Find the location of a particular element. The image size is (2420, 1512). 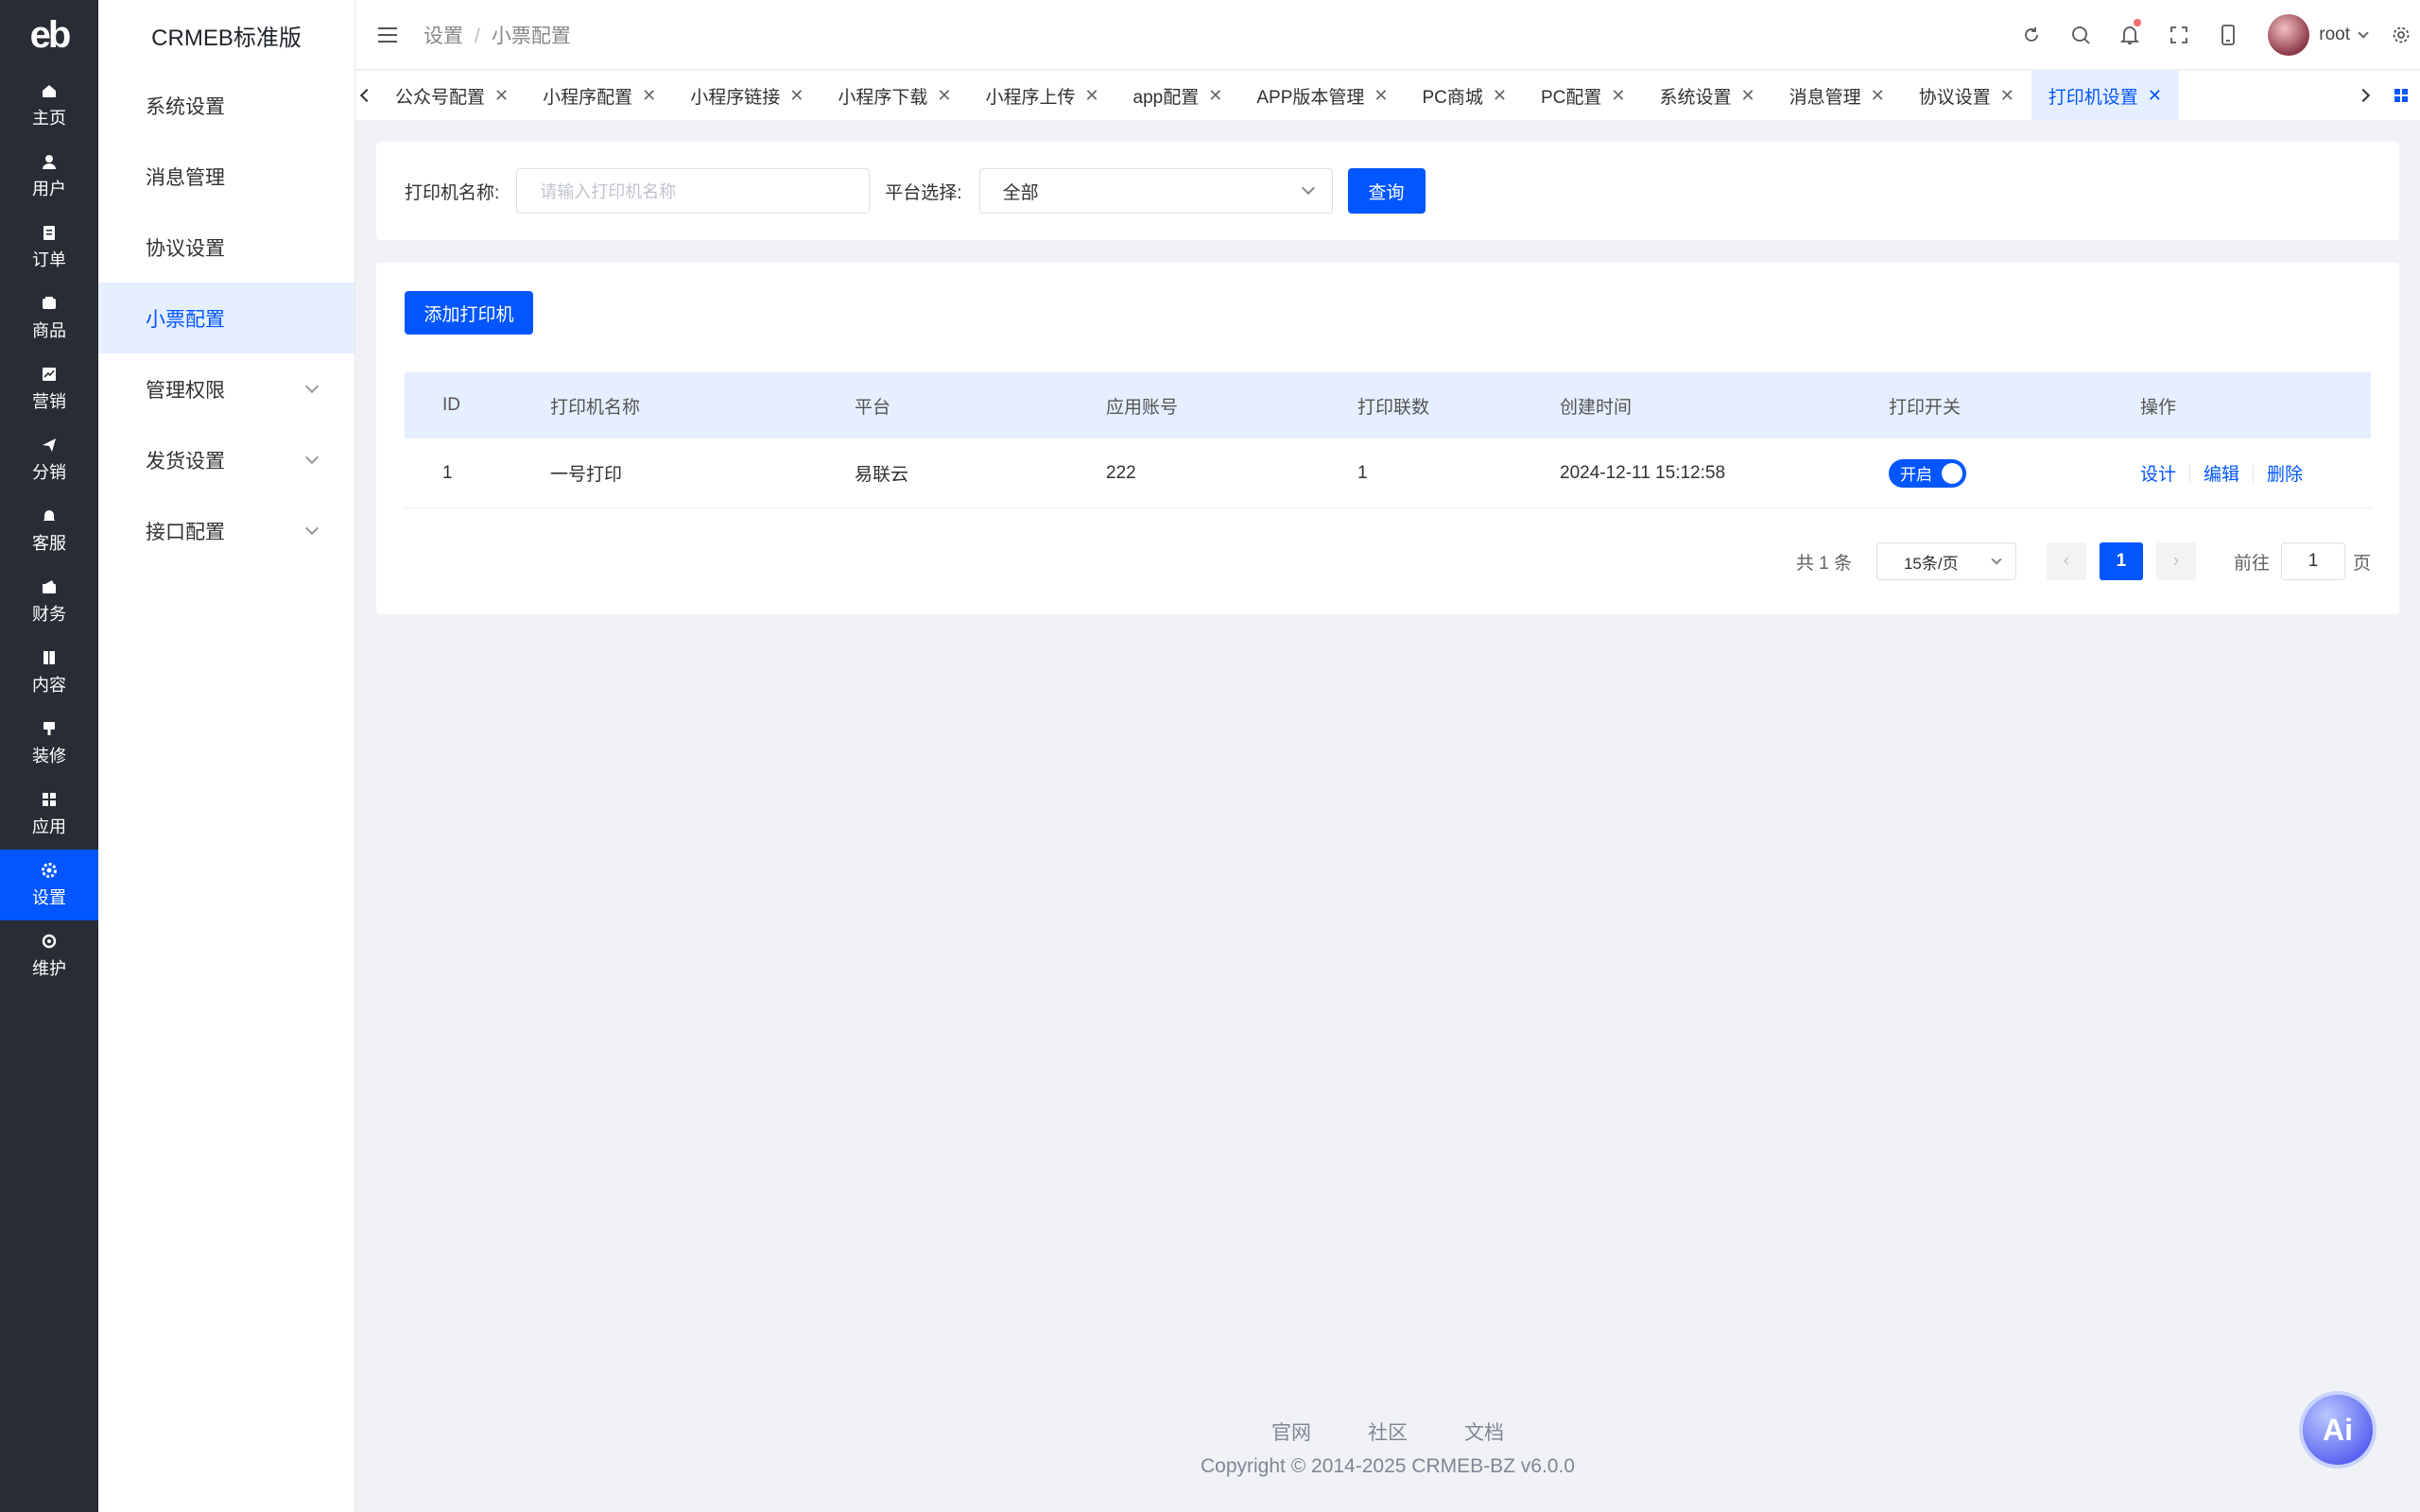

query-button: 查询 is located at coordinates (1386, 191).